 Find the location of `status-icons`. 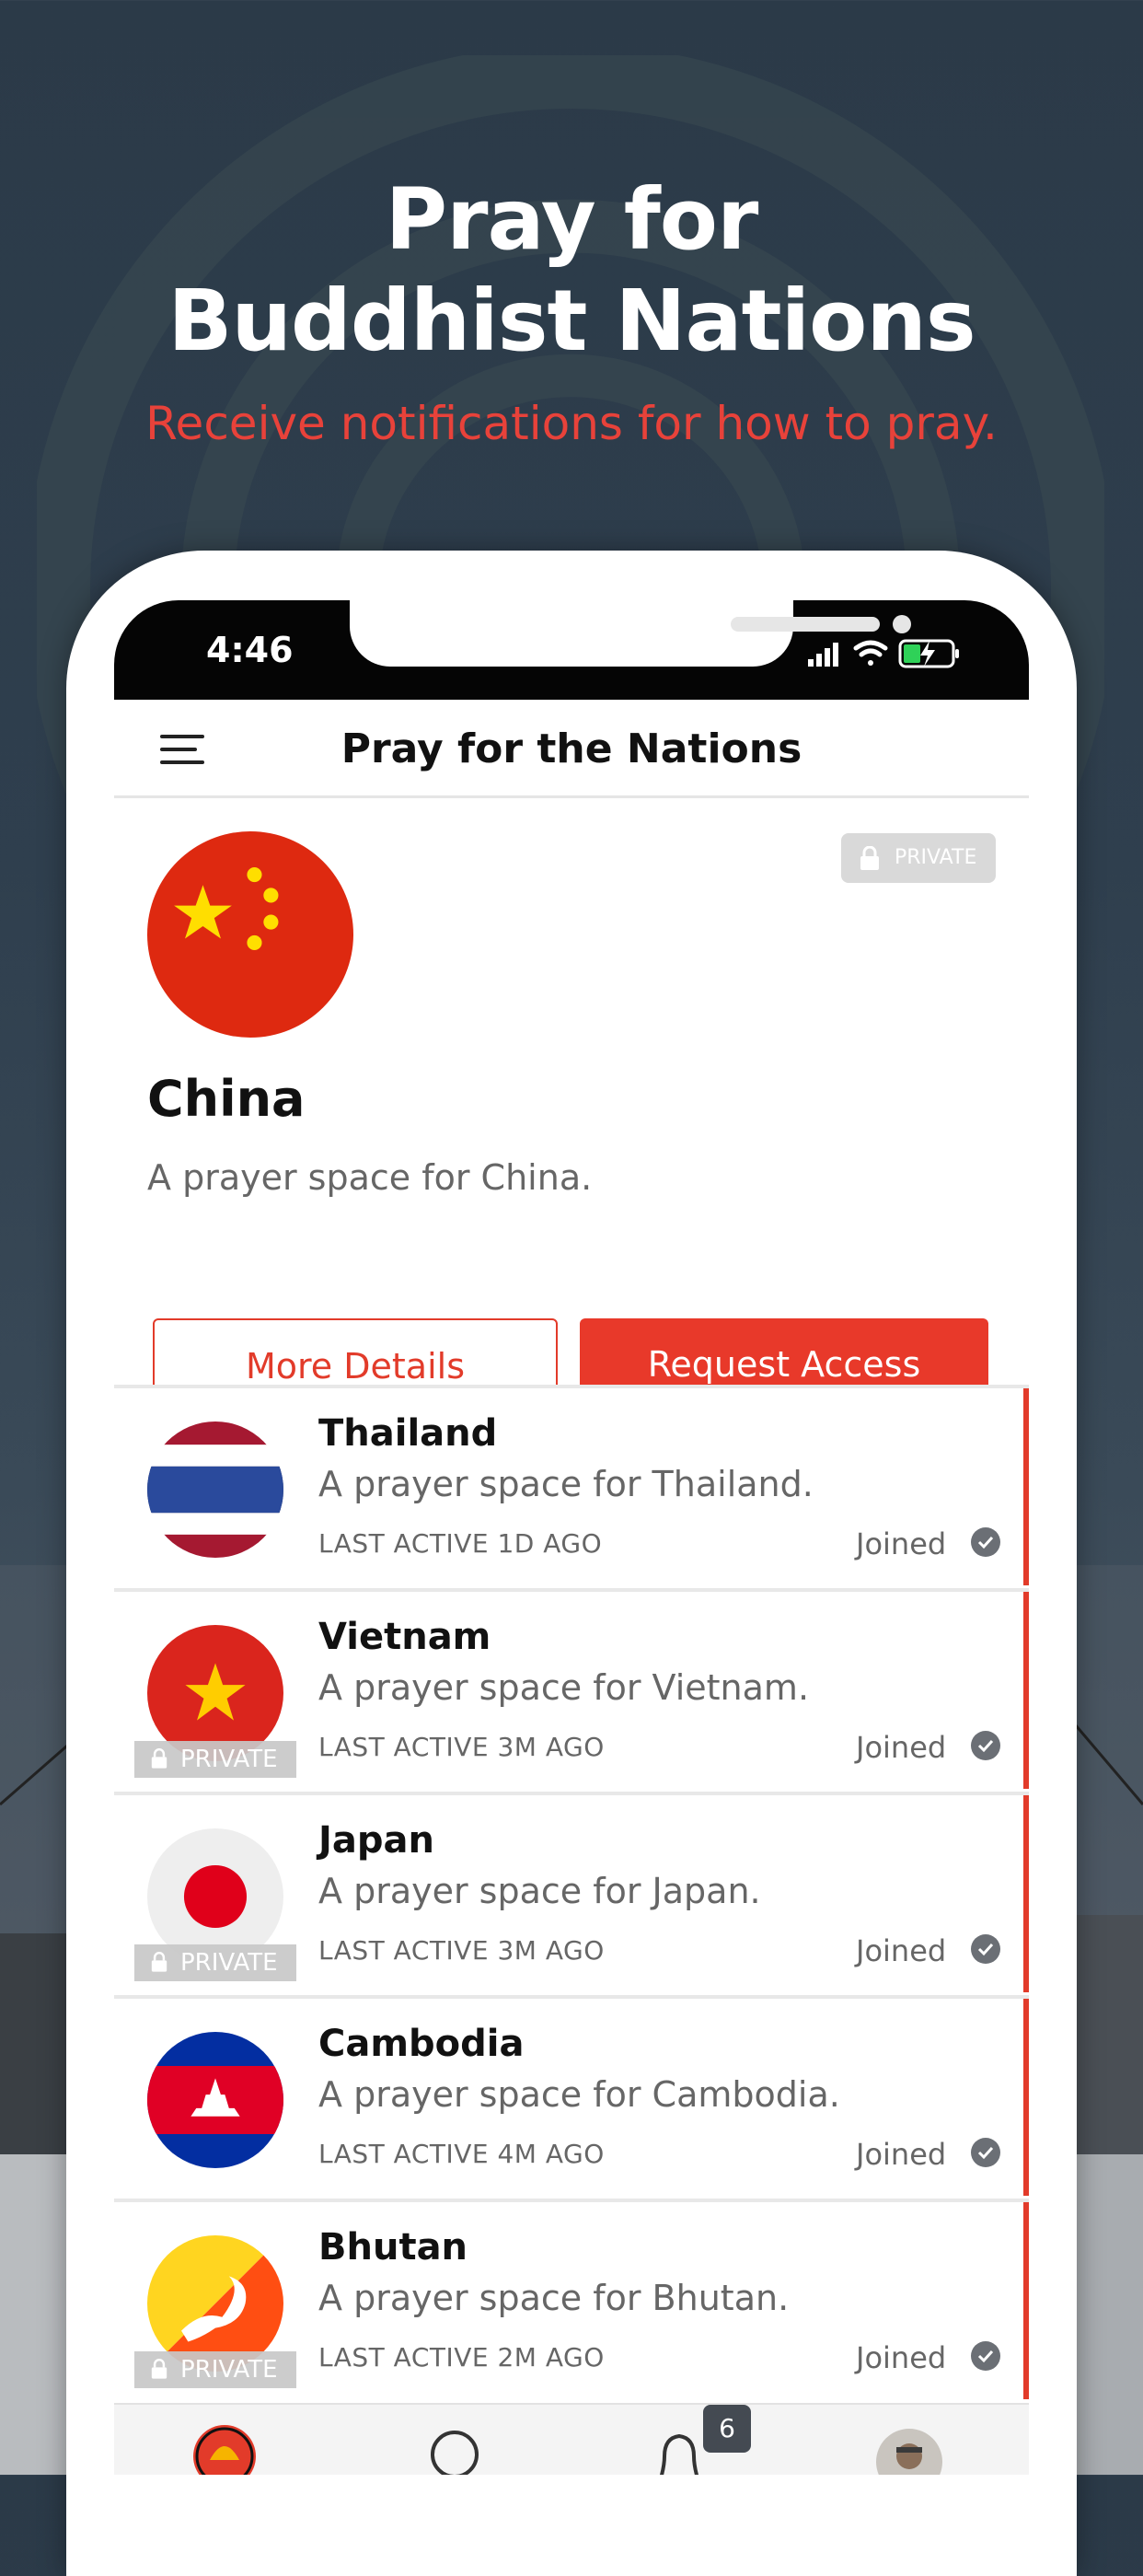

status-icons is located at coordinates (884, 653).